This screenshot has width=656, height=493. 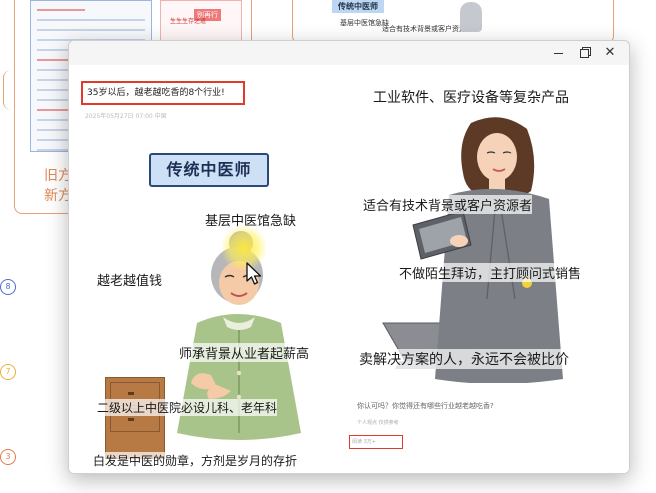 I want to click on bg-brace, so click(x=8, y=90).